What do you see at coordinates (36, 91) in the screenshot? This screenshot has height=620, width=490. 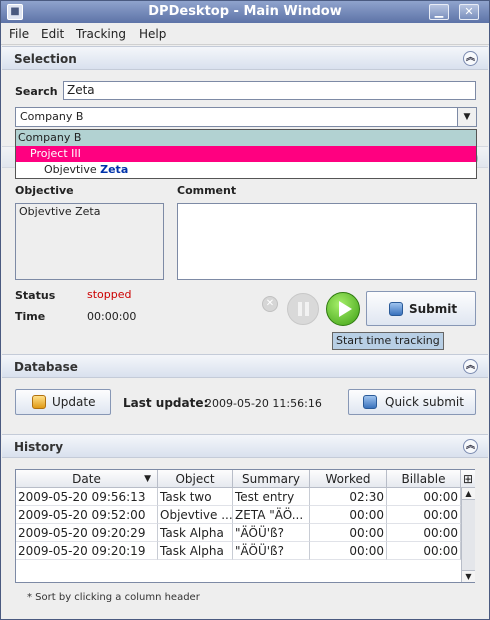 I see `search-label: Search` at bounding box center [36, 91].